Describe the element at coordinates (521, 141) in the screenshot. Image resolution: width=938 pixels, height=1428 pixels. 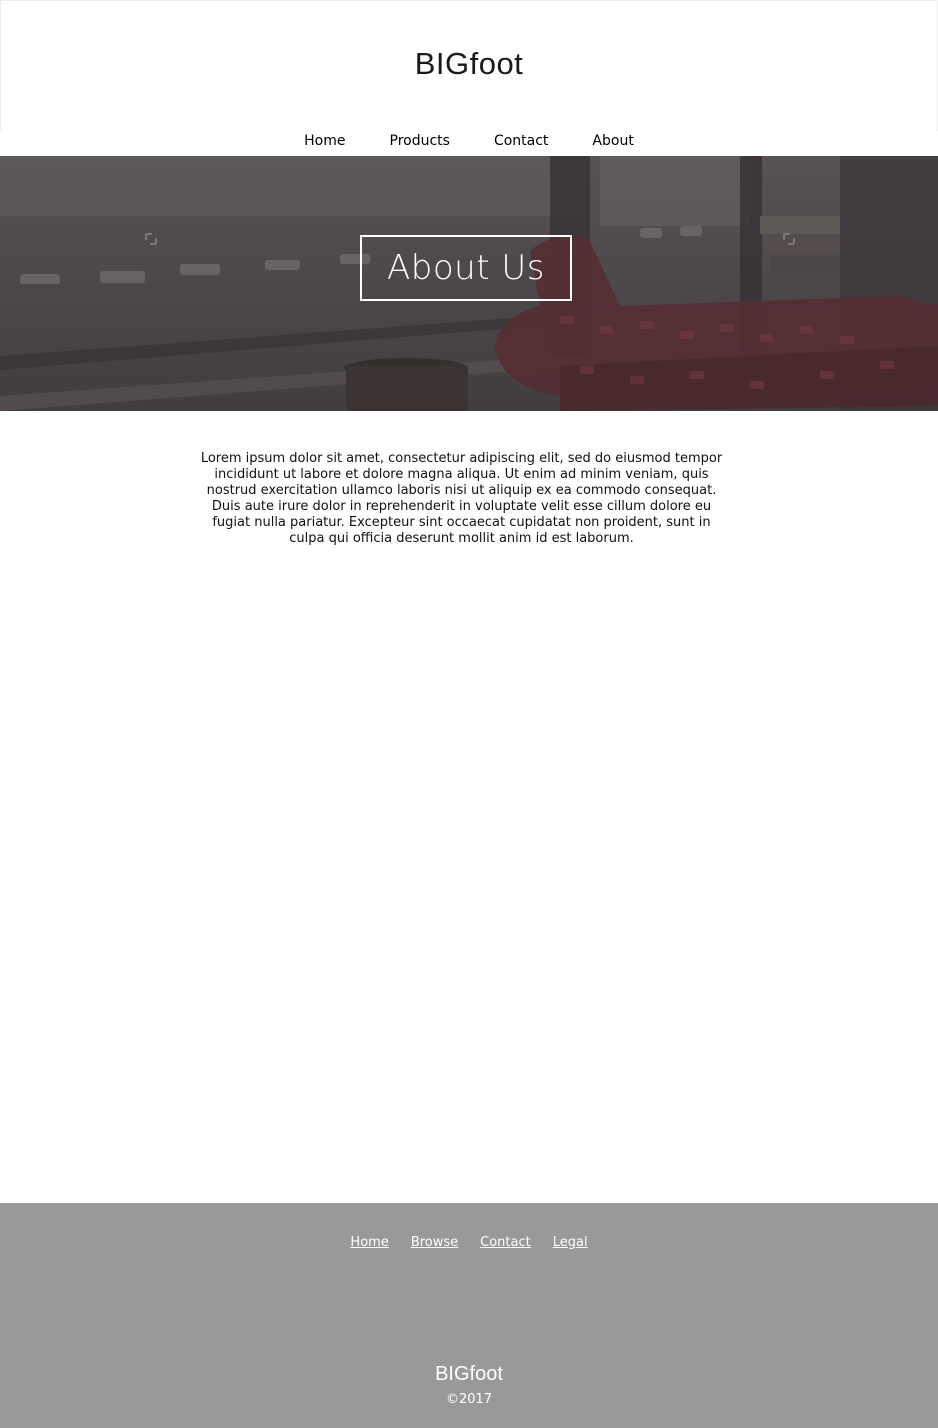
I see `nav-contact: Contact` at that location.